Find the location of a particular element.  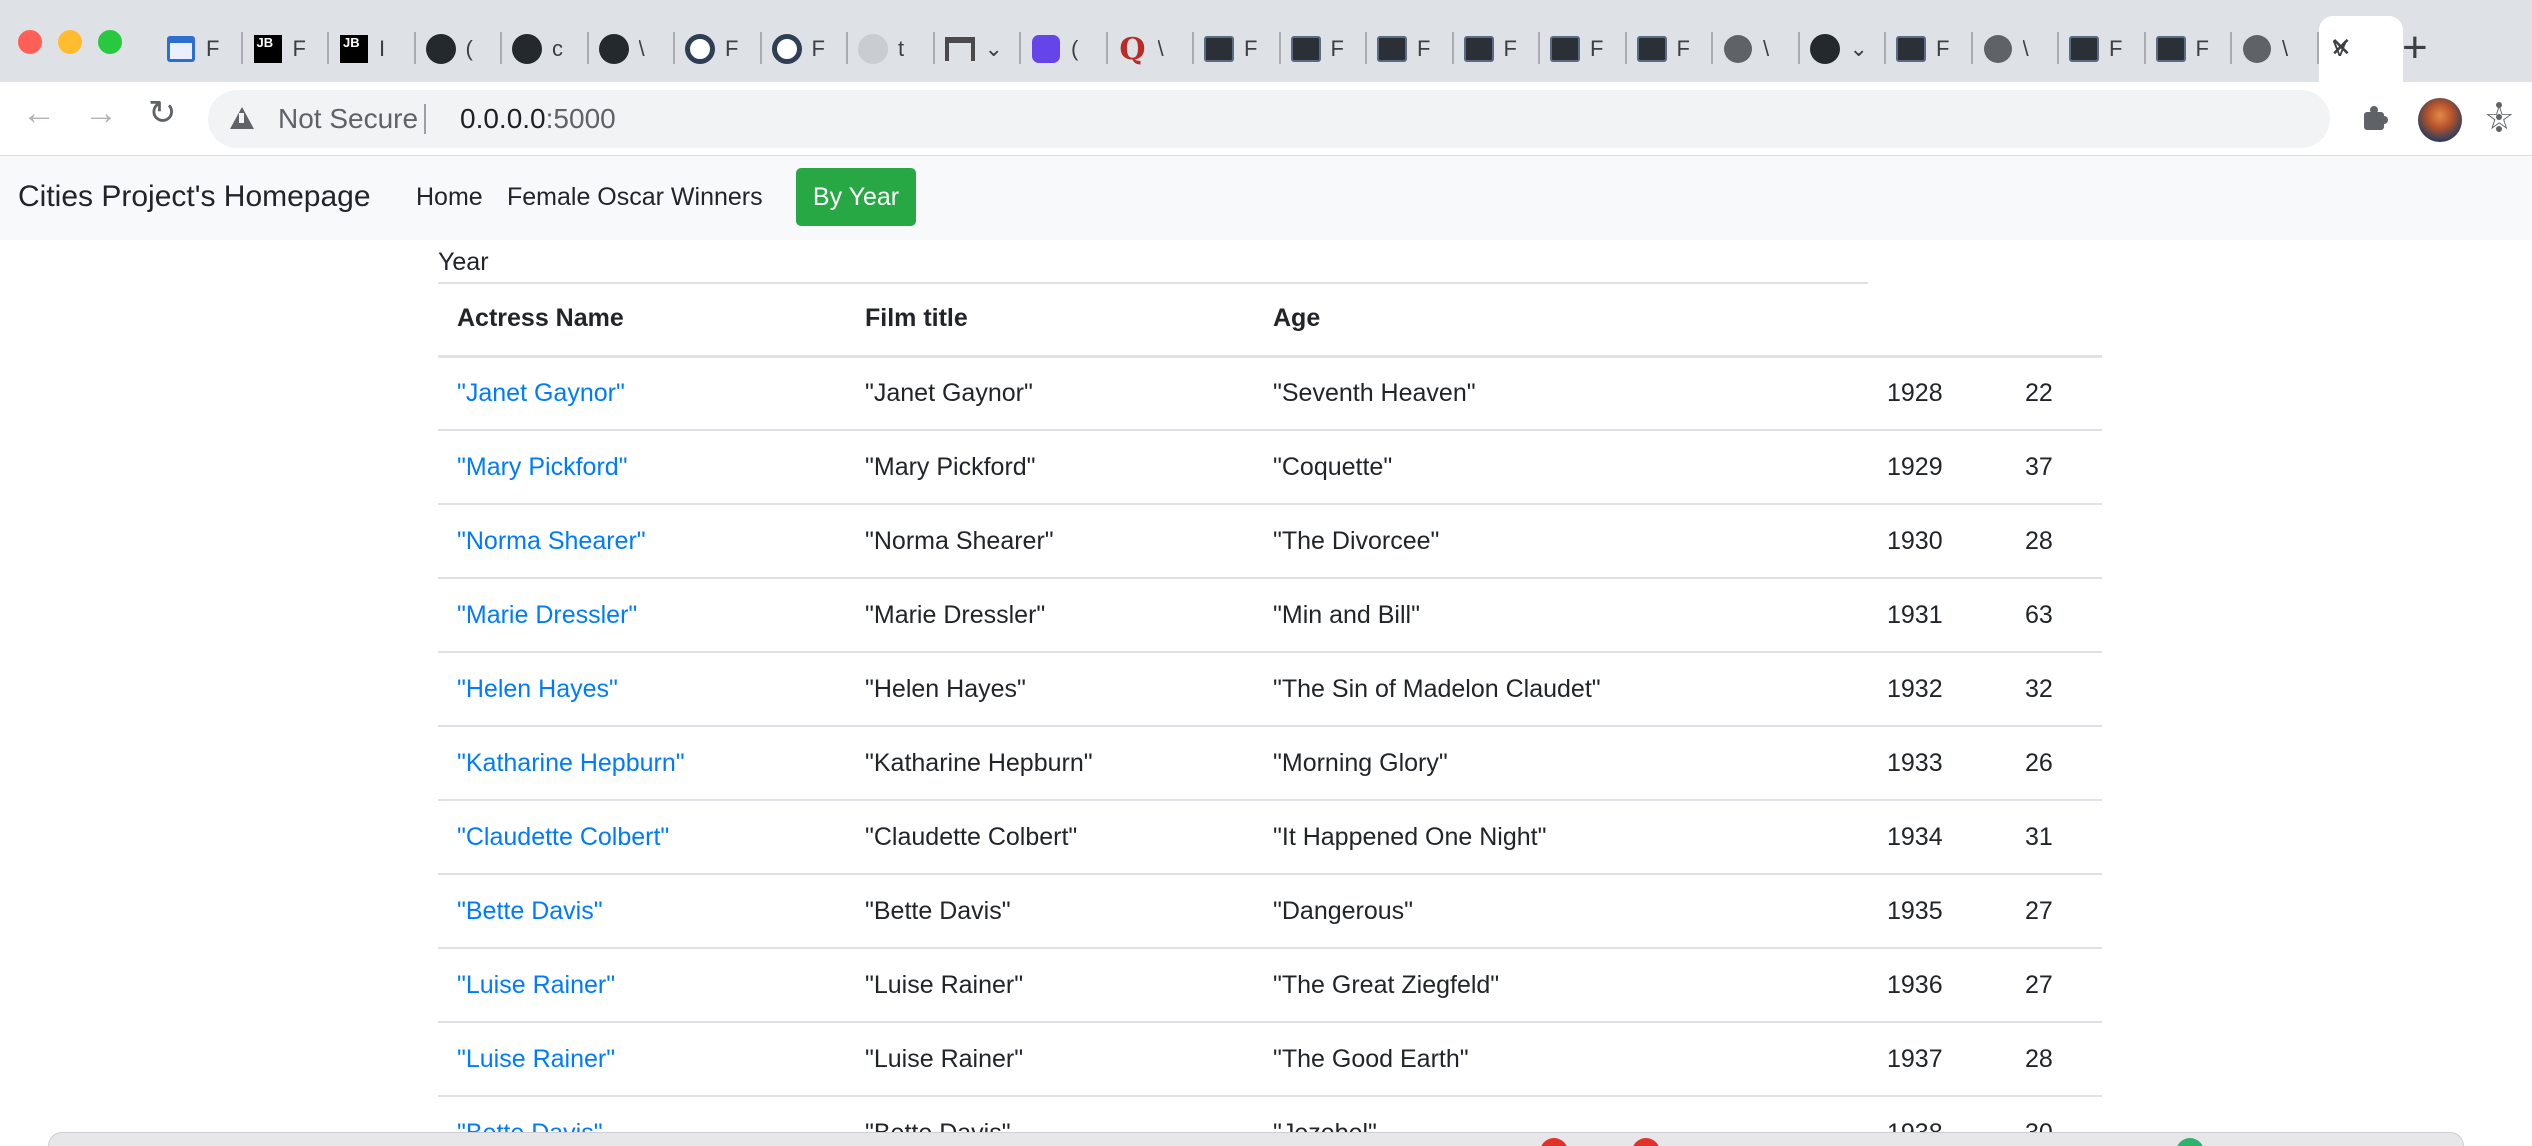

browser-menu-icon is located at coordinates (2500, 120).